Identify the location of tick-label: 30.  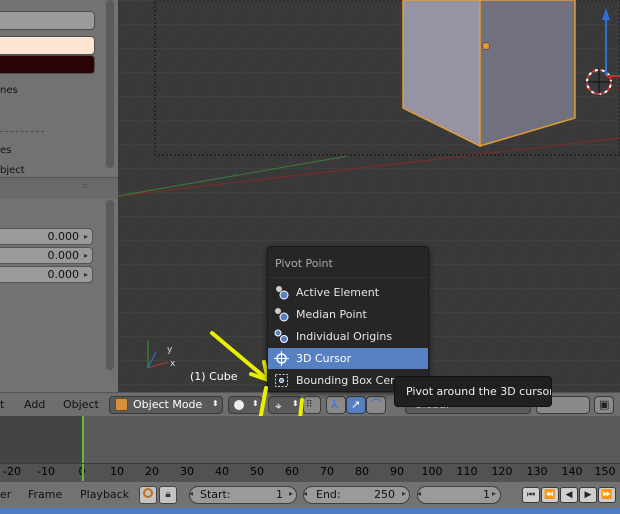
(187, 471).